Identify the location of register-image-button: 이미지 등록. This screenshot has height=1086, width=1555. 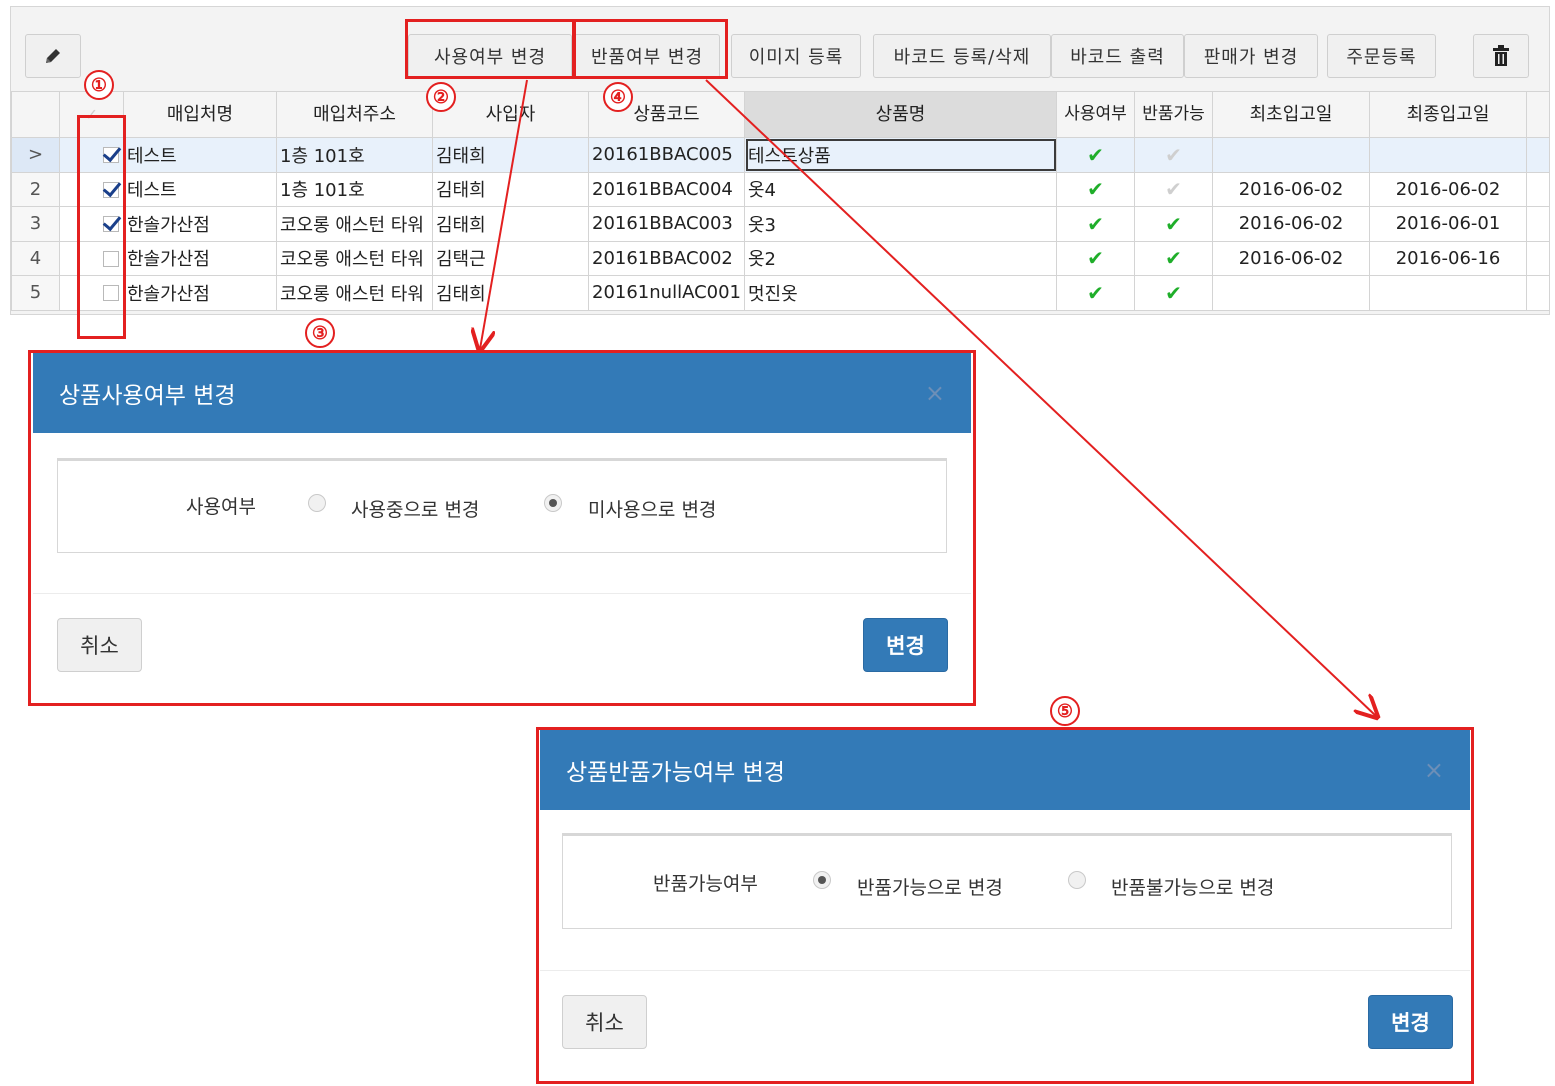
(796, 56).